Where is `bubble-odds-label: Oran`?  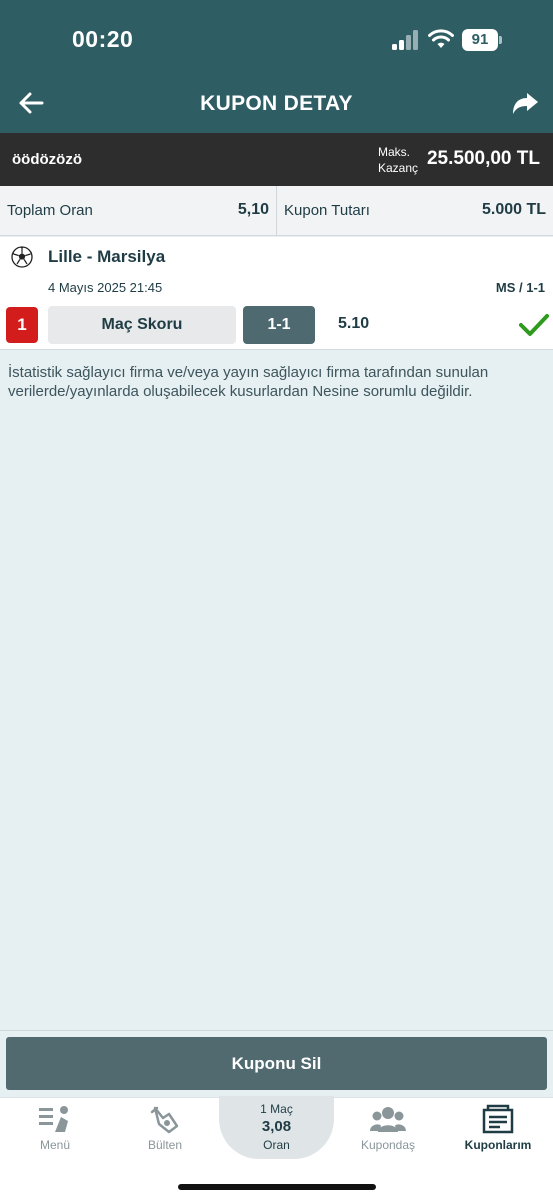
bubble-odds-label: Oran is located at coordinates (276, 1145).